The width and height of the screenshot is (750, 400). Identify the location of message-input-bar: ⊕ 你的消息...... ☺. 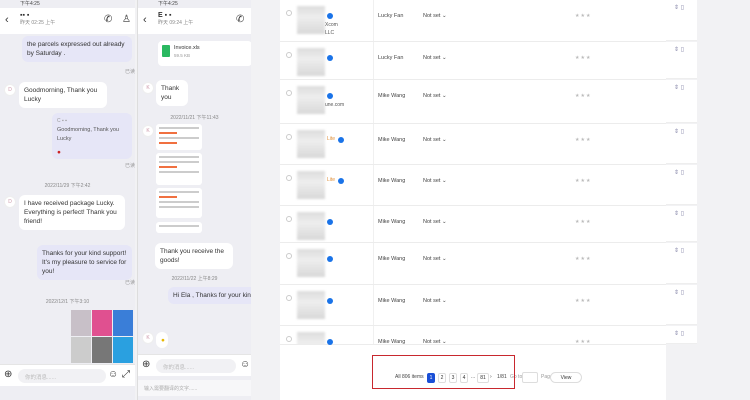
(194, 365).